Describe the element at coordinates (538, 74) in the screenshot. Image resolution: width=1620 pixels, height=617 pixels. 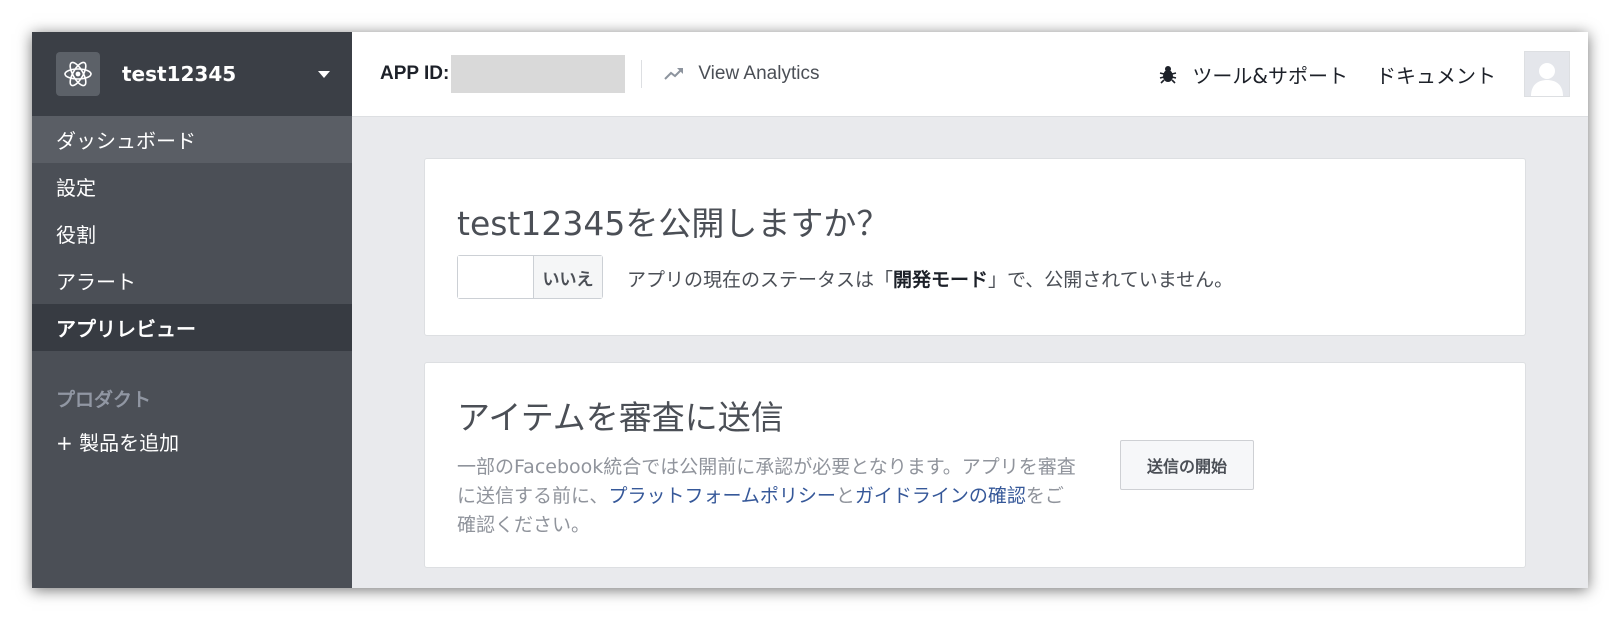
I see `app-id-redacted` at that location.